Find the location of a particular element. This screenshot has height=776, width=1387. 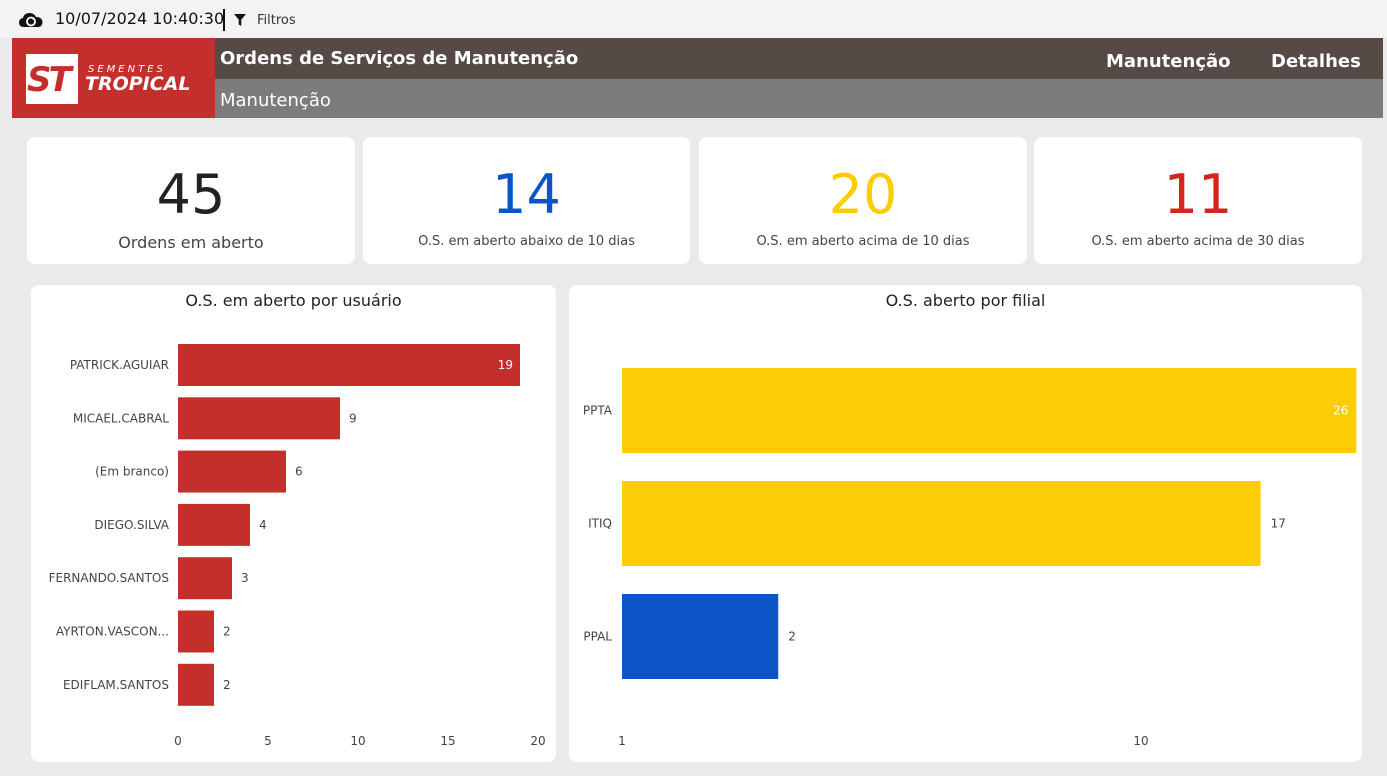

x-tick-label: 5 is located at coordinates (268, 741).